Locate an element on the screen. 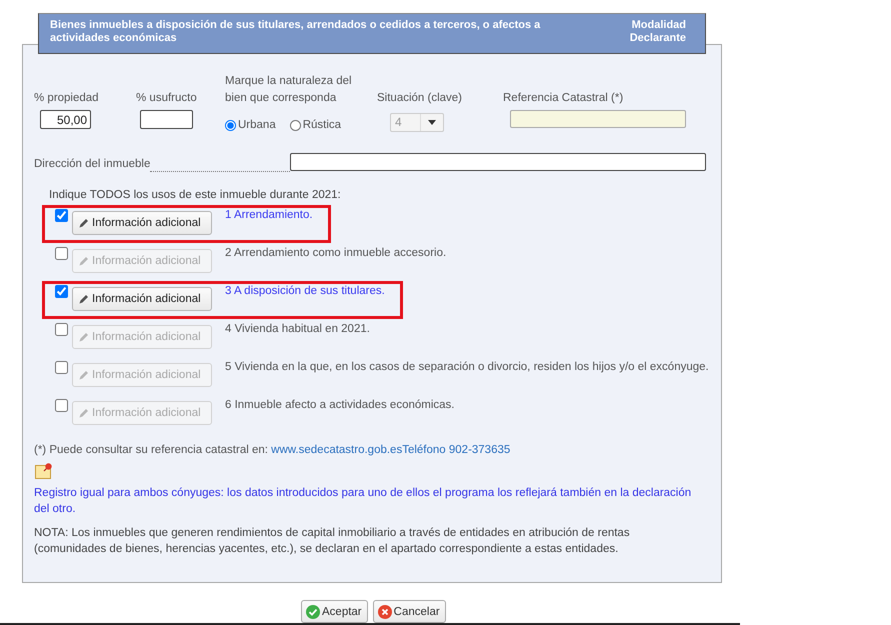 The width and height of the screenshot is (891, 625). field-label: Dirección del inmueble is located at coordinates (92, 164).